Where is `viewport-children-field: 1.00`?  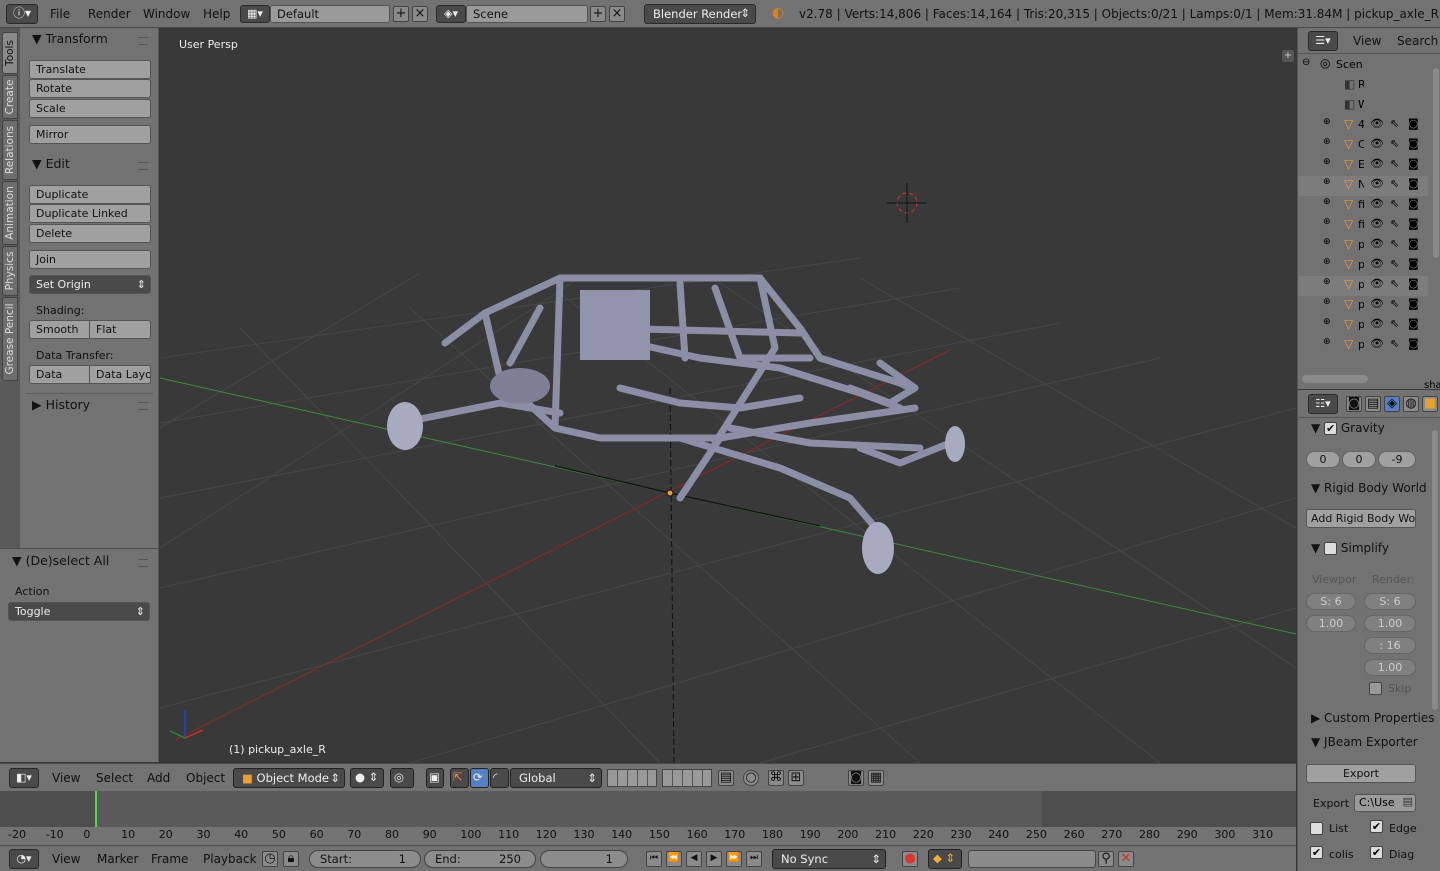
viewport-children-field: 1.00 is located at coordinates (1331, 623).